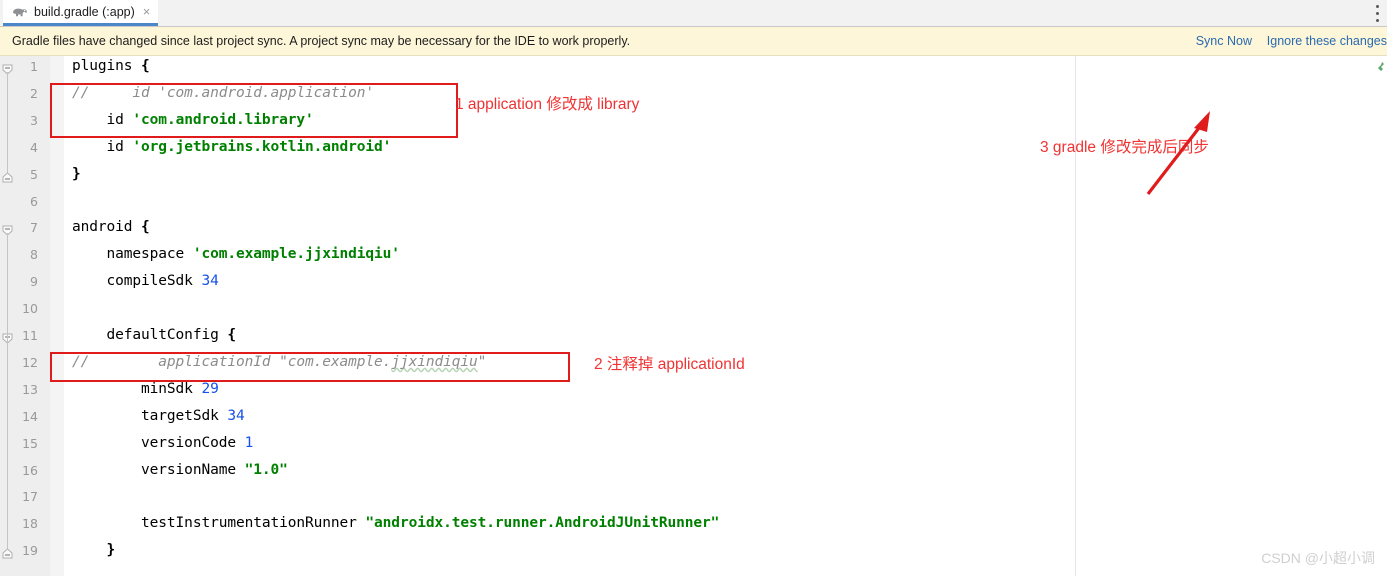 This screenshot has width=1387, height=576. I want to click on code-token: testInstrumentationRunner, so click(219, 523).